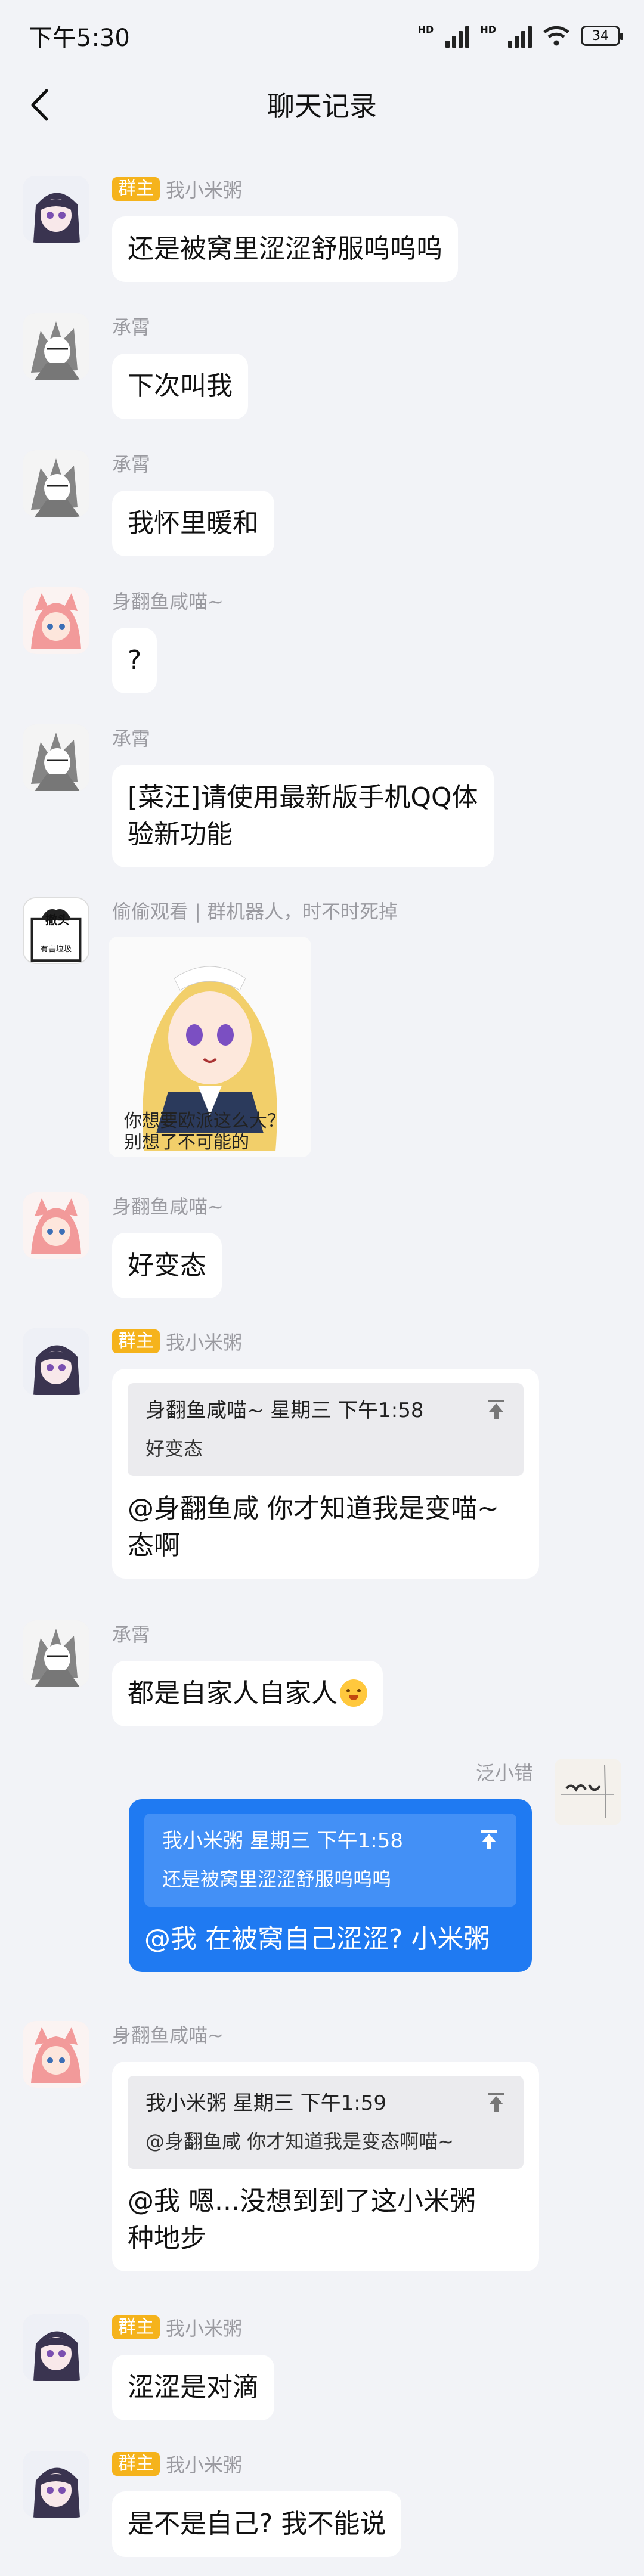  What do you see at coordinates (210, 1047) in the screenshot?
I see `sticker-image: 你想要欧派这么大？ 别想了不可能的` at bounding box center [210, 1047].